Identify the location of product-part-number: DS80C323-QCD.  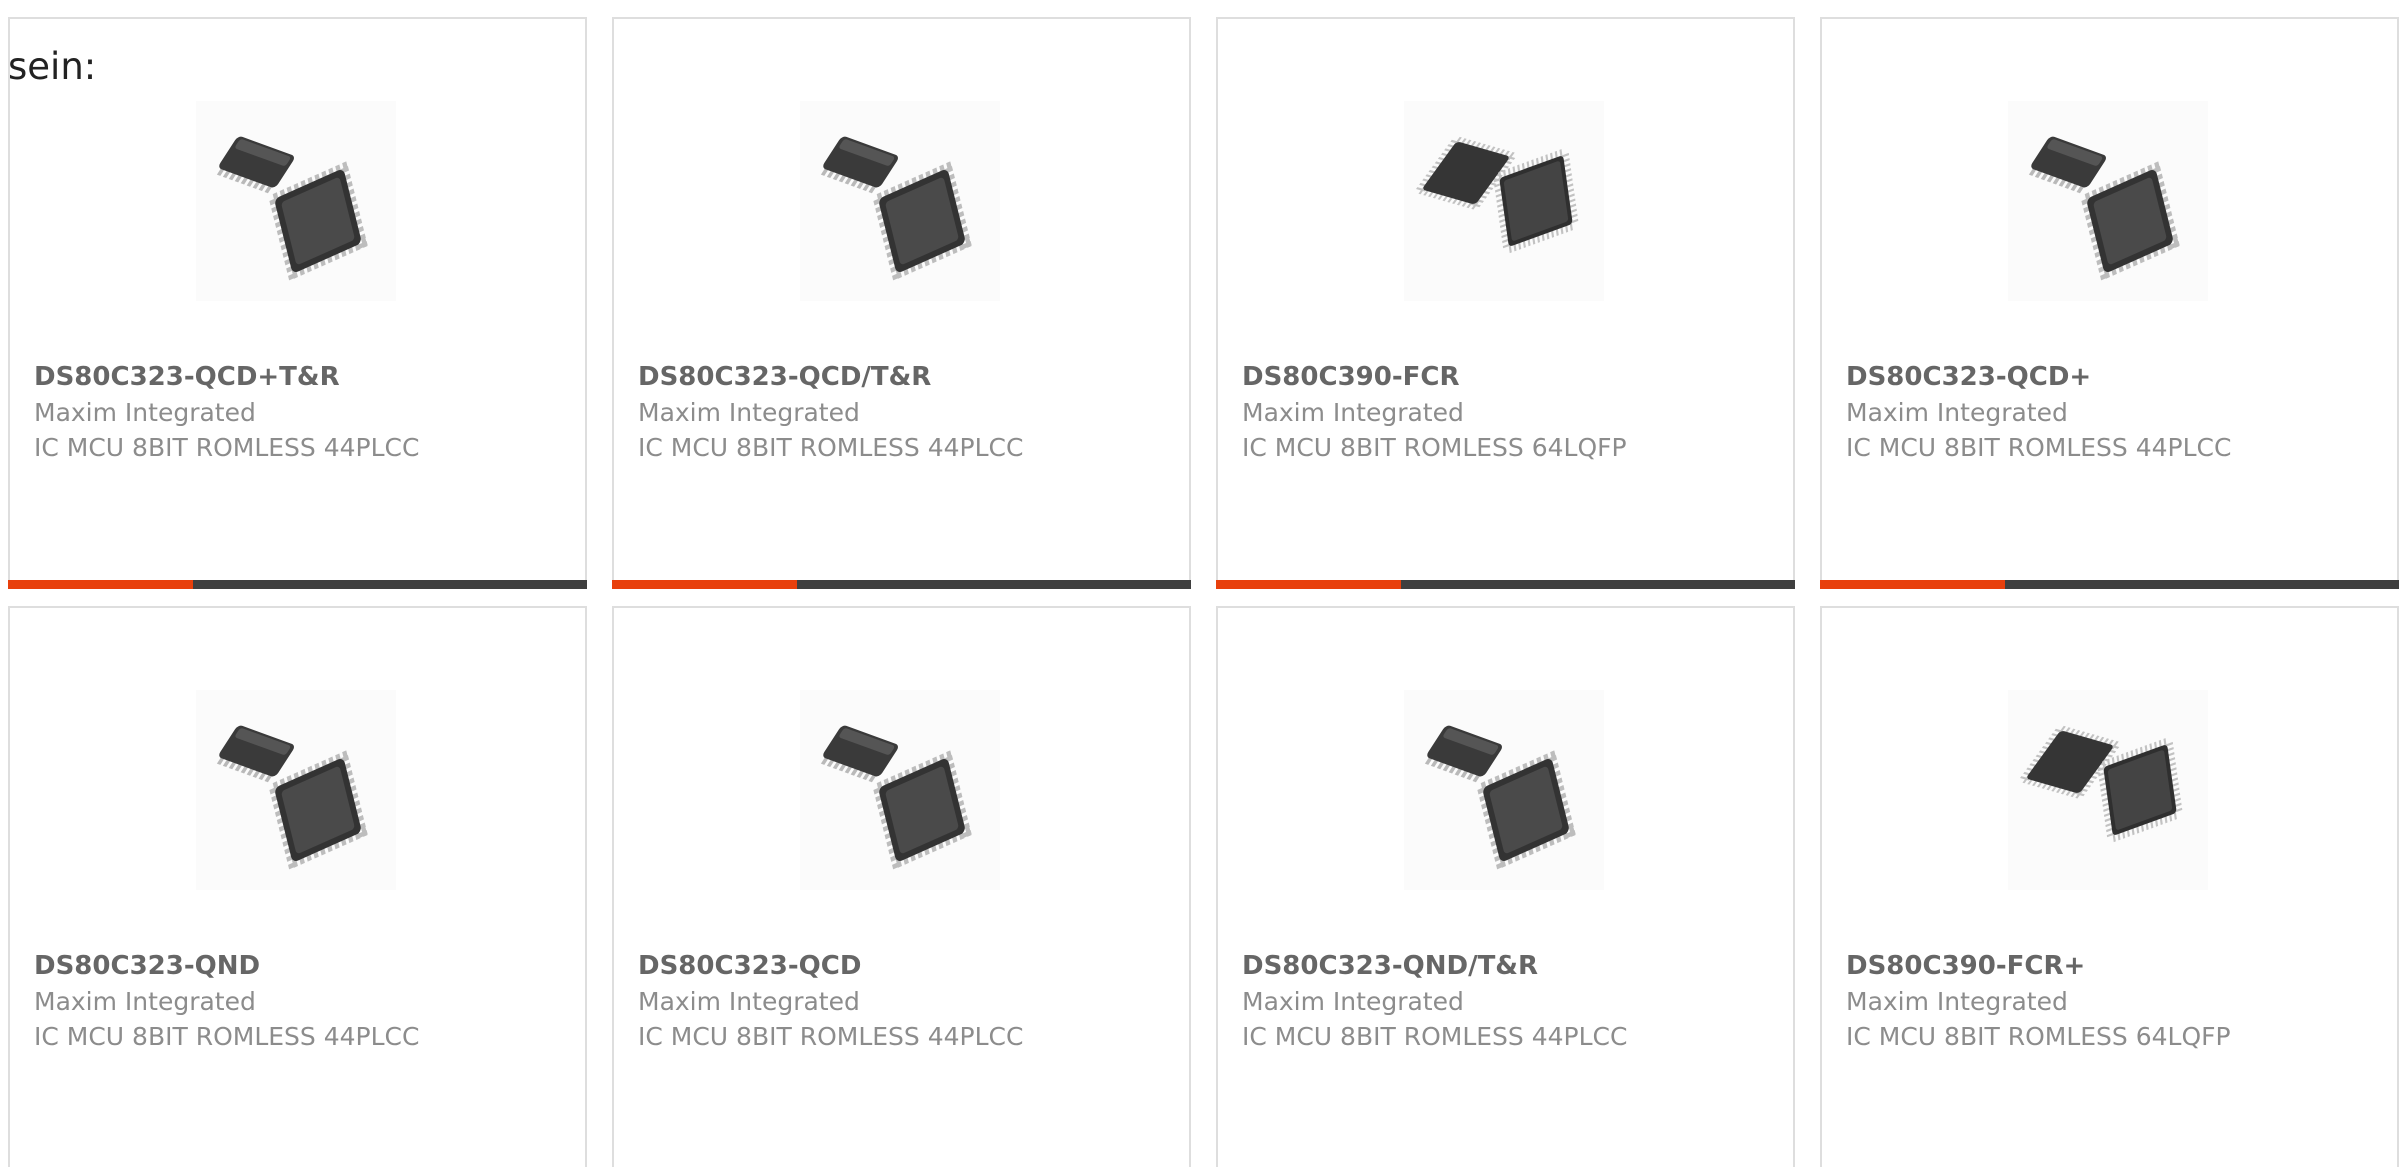
(908, 966).